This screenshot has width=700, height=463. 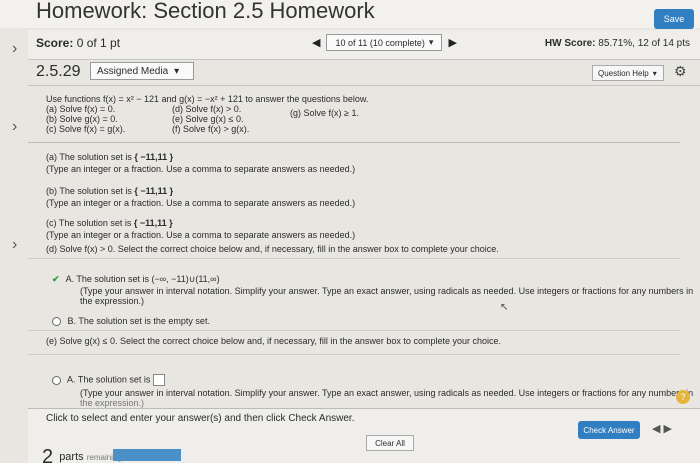 What do you see at coordinates (72, 321) in the screenshot?
I see `option-letter: B.` at bounding box center [72, 321].